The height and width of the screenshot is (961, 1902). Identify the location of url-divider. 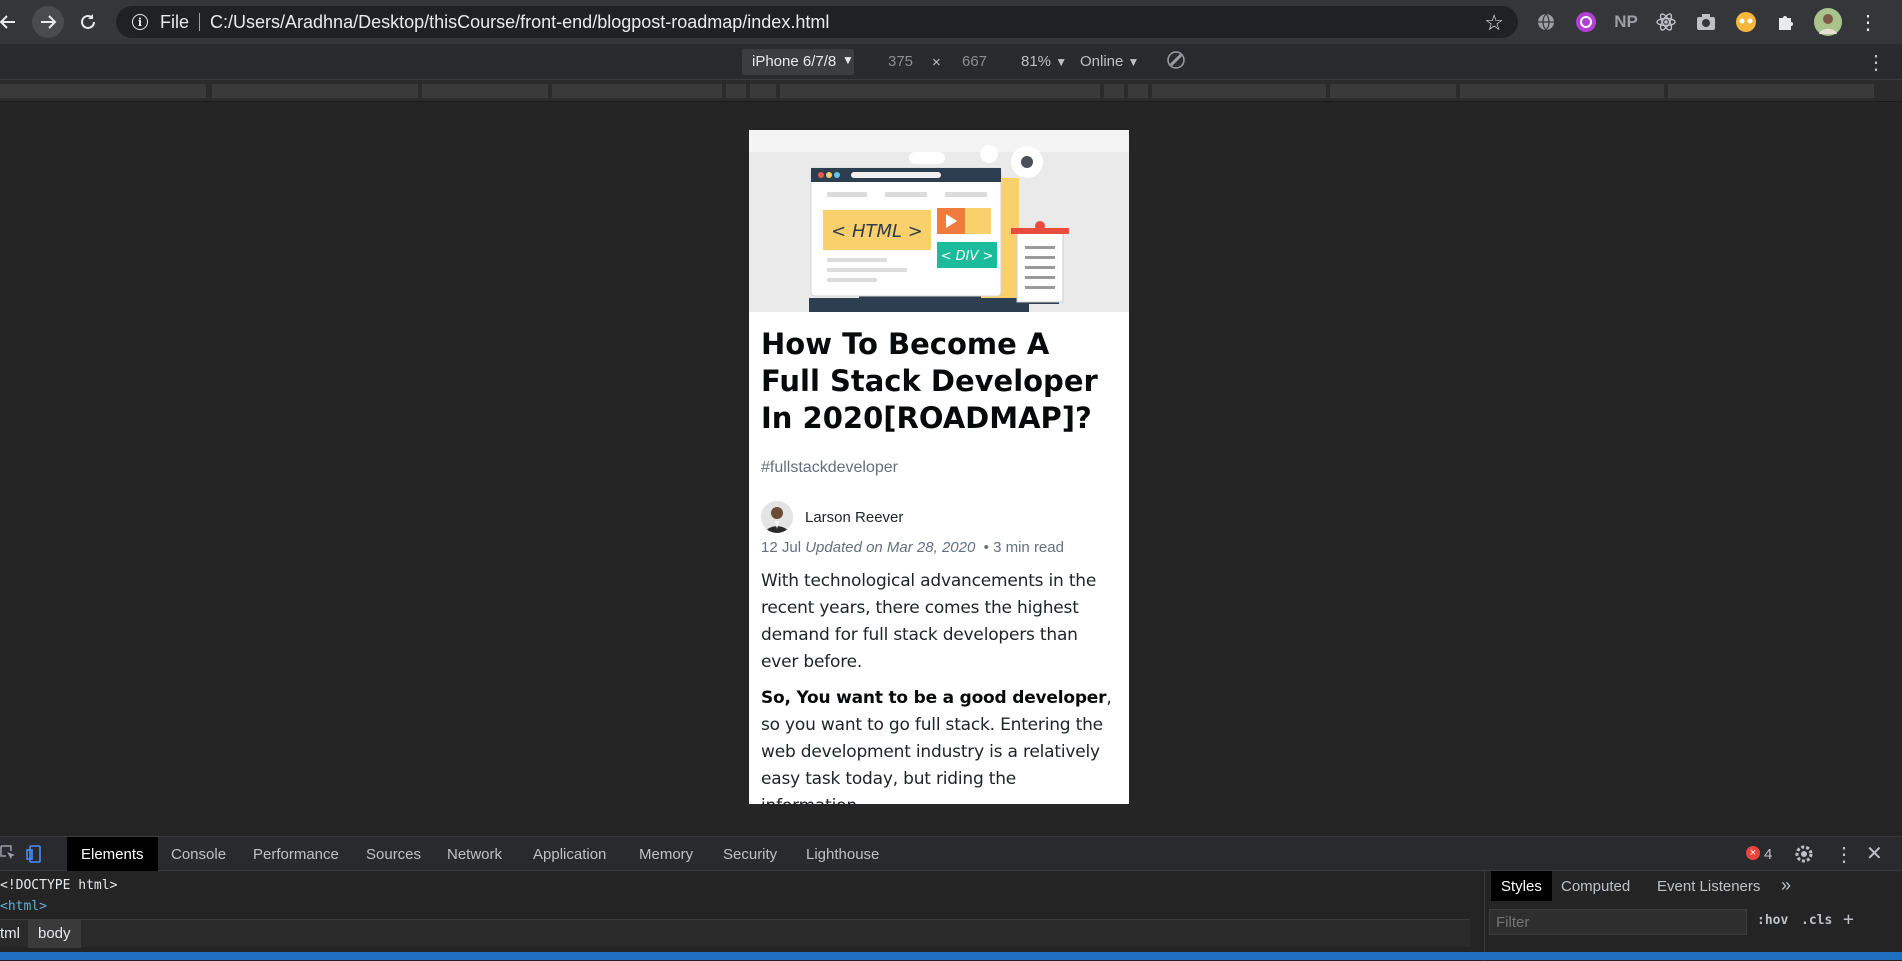
(200, 22).